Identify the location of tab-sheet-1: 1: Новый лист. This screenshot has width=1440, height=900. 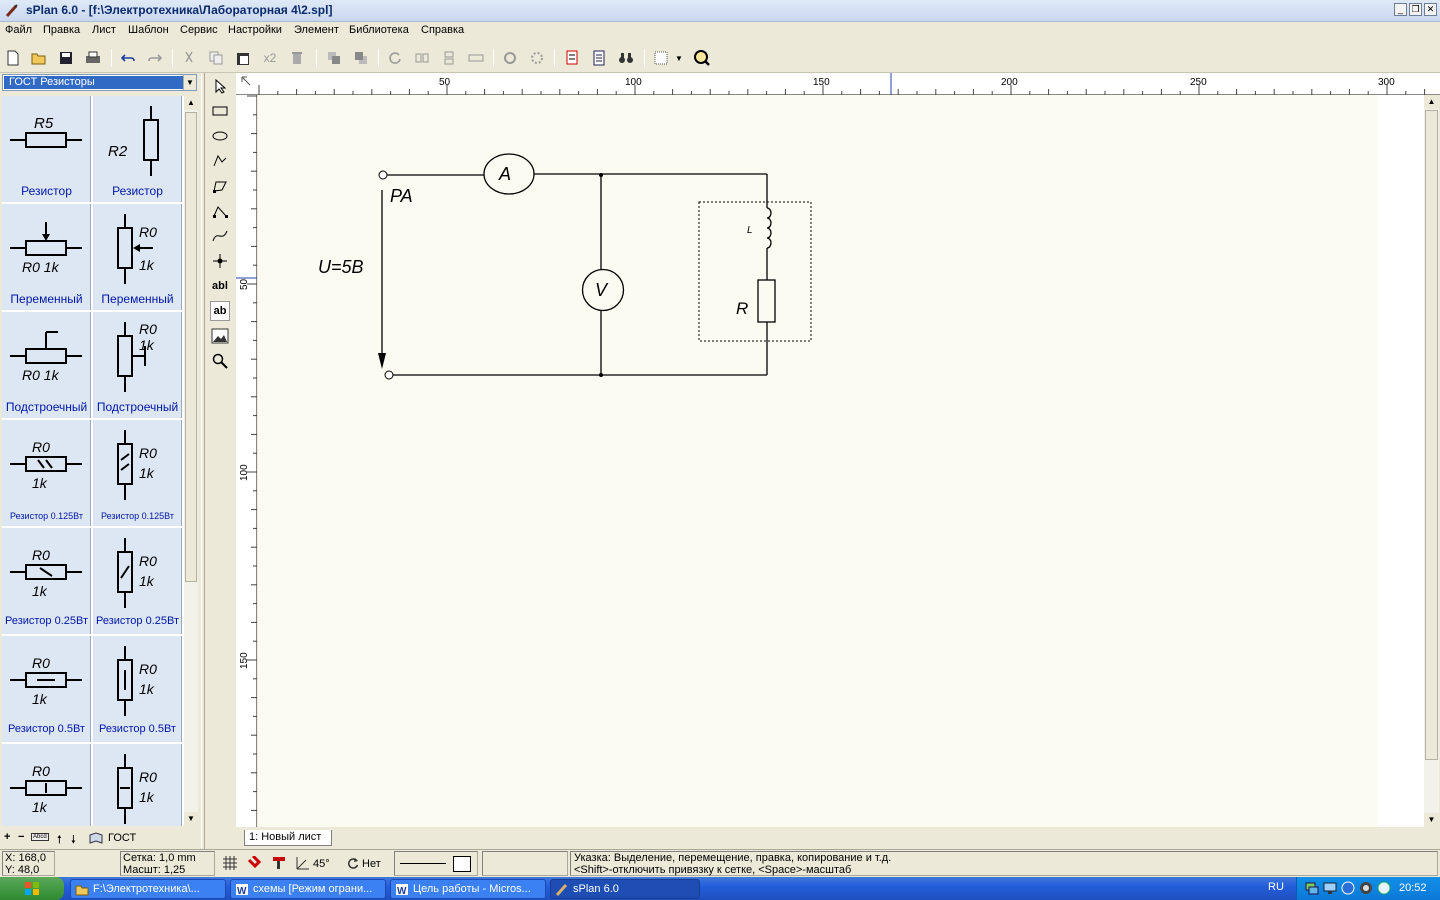
(288, 838).